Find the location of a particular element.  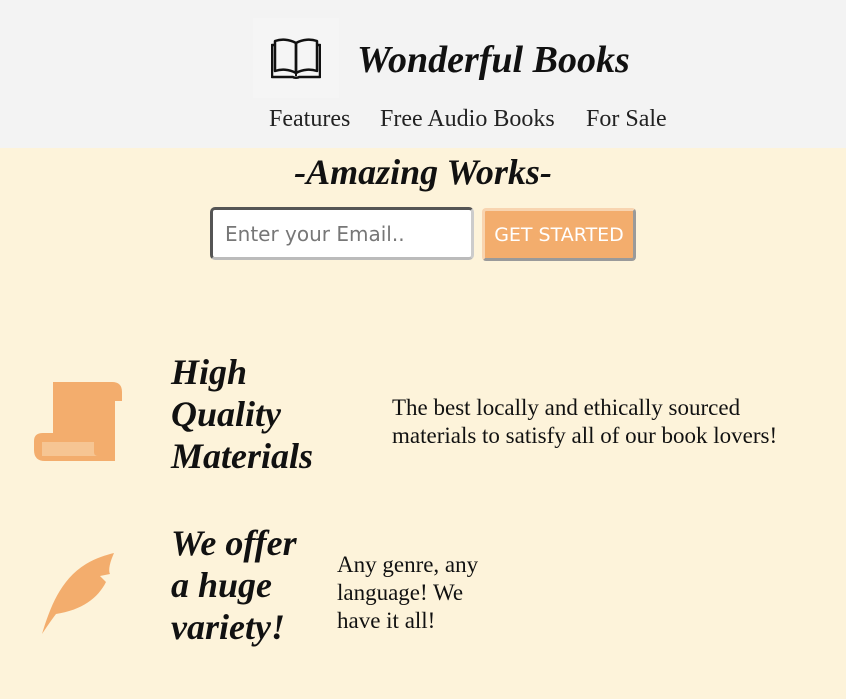

nav-link-free-audio-books: Free Audio Books is located at coordinates (467, 119).